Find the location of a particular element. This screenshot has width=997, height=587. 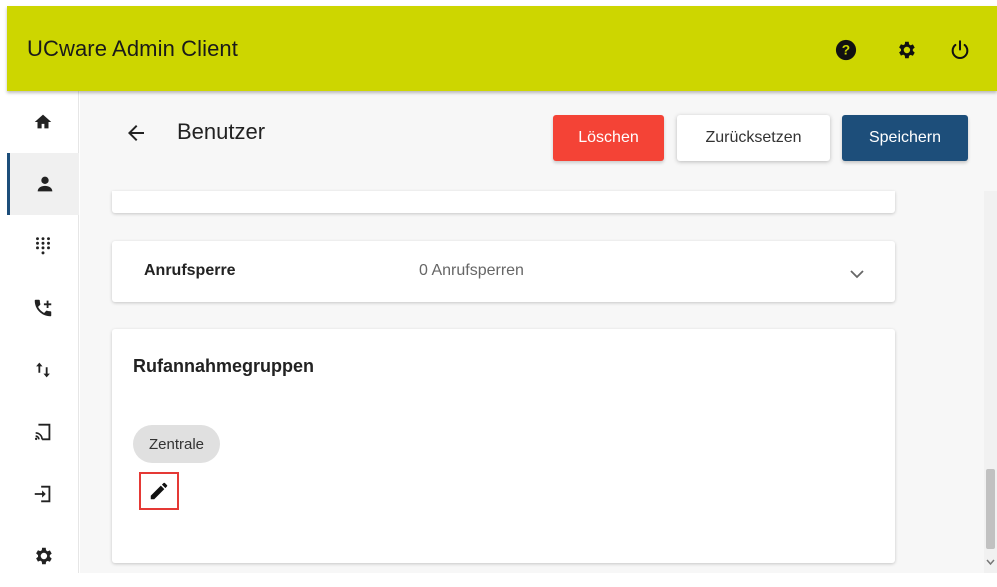

delete-button: Löschen is located at coordinates (608, 138).